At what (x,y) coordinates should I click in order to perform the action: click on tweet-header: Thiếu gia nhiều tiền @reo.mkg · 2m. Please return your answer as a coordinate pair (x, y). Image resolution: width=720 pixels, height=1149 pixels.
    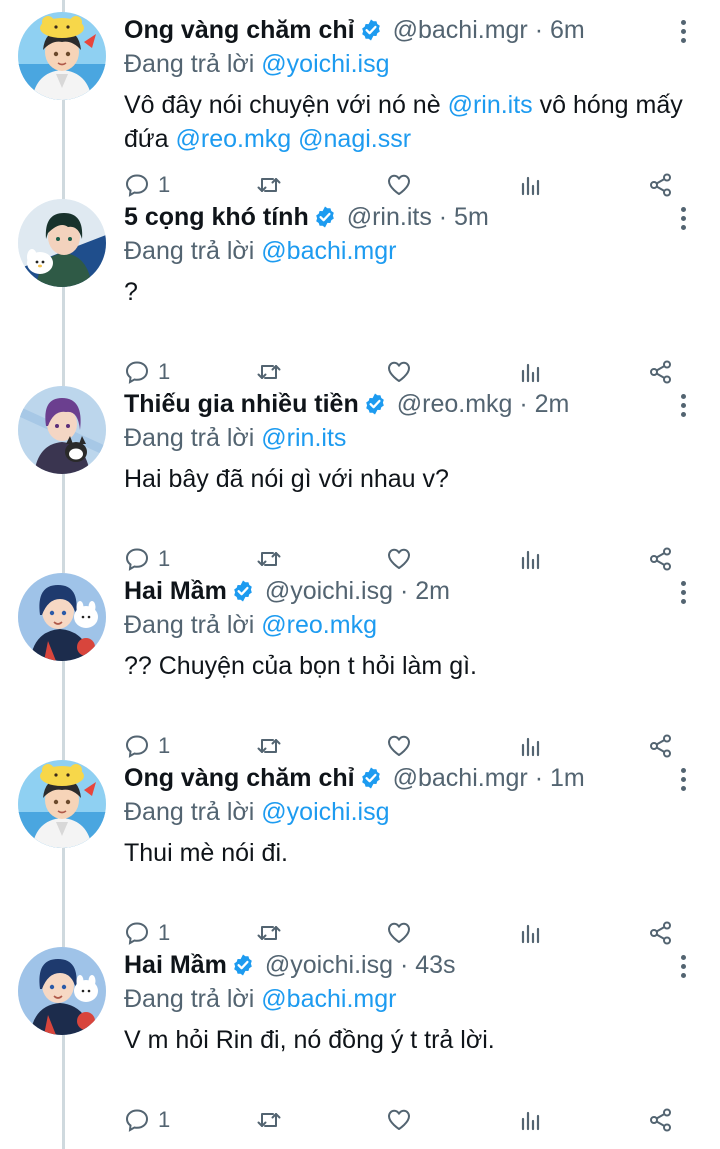
    Looking at the image, I should click on (346, 404).